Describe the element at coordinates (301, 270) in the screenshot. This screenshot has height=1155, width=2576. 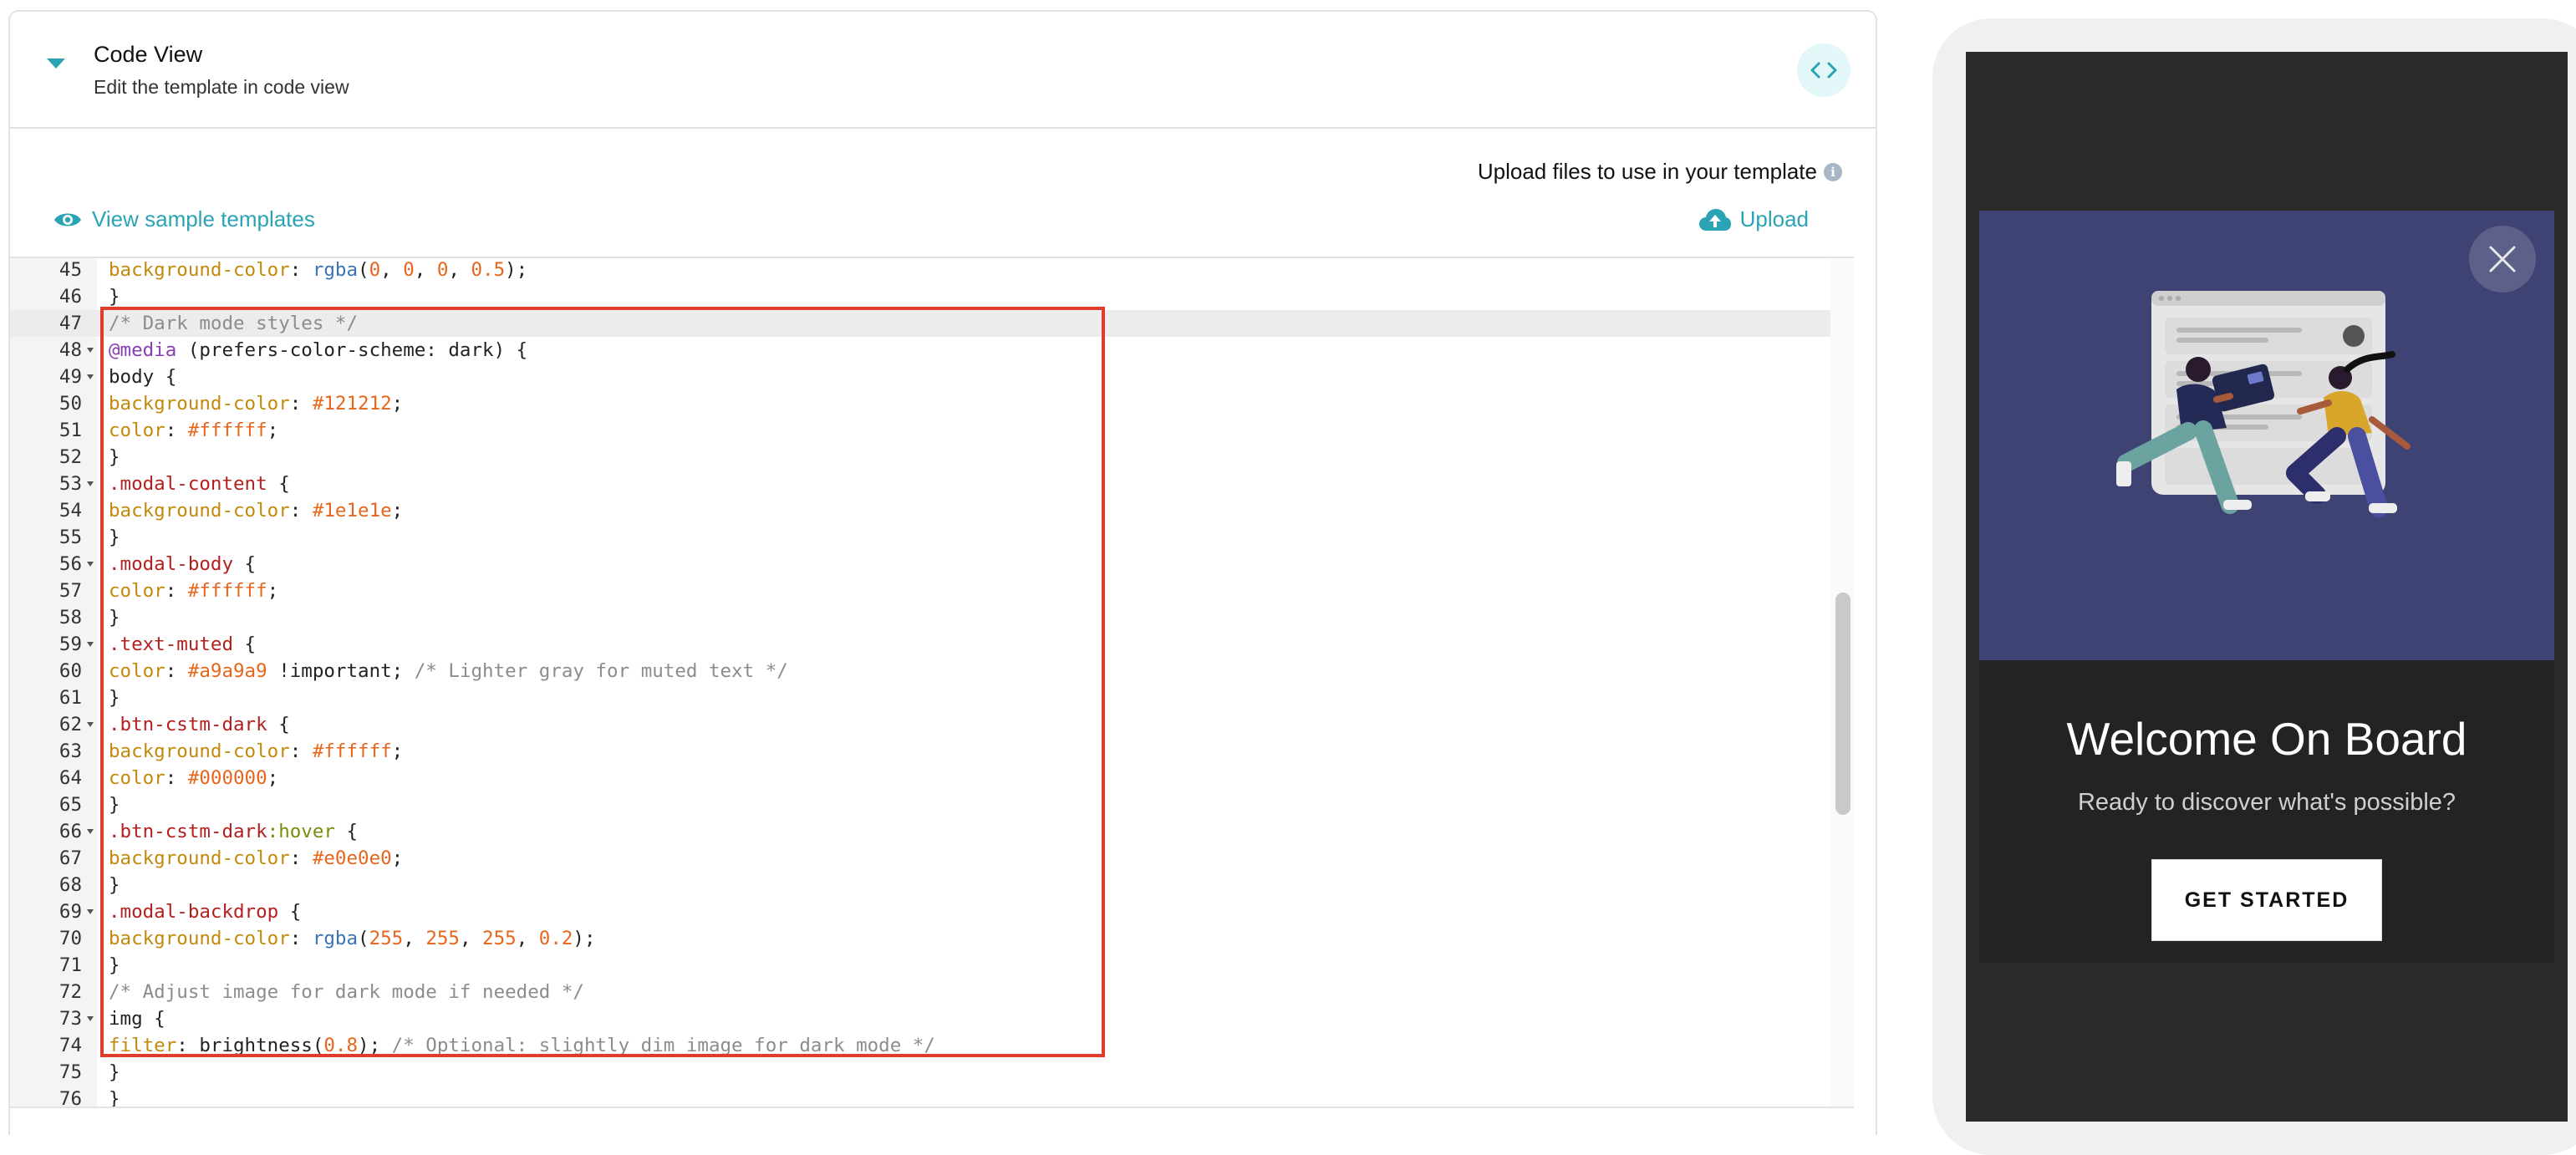
I see `code-token: :` at that location.